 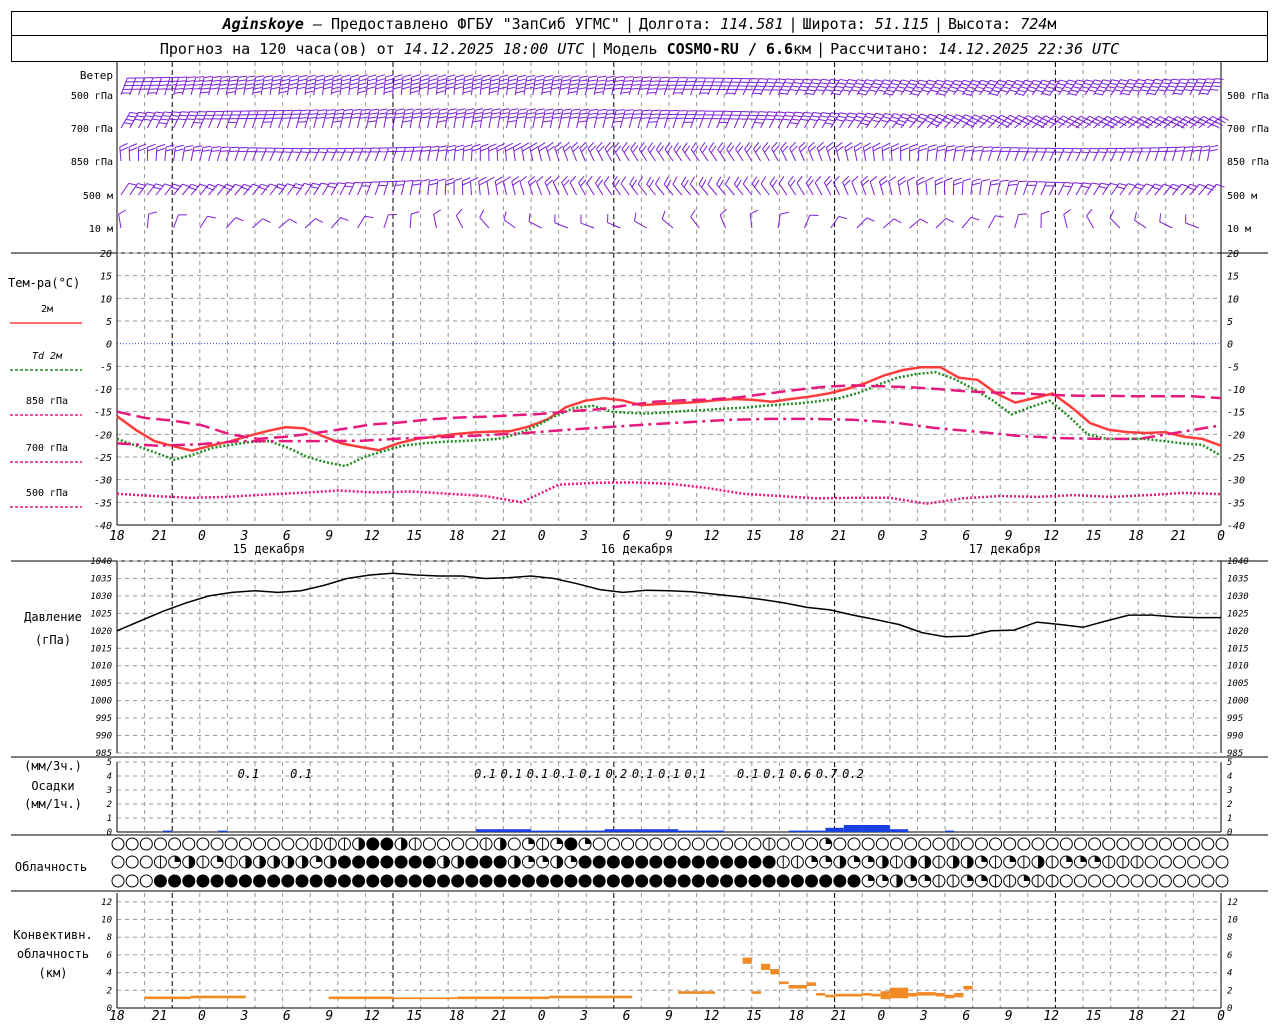 What do you see at coordinates (1236, 458) in the screenshot?
I see `temp-ytick-right: -25` at bounding box center [1236, 458].